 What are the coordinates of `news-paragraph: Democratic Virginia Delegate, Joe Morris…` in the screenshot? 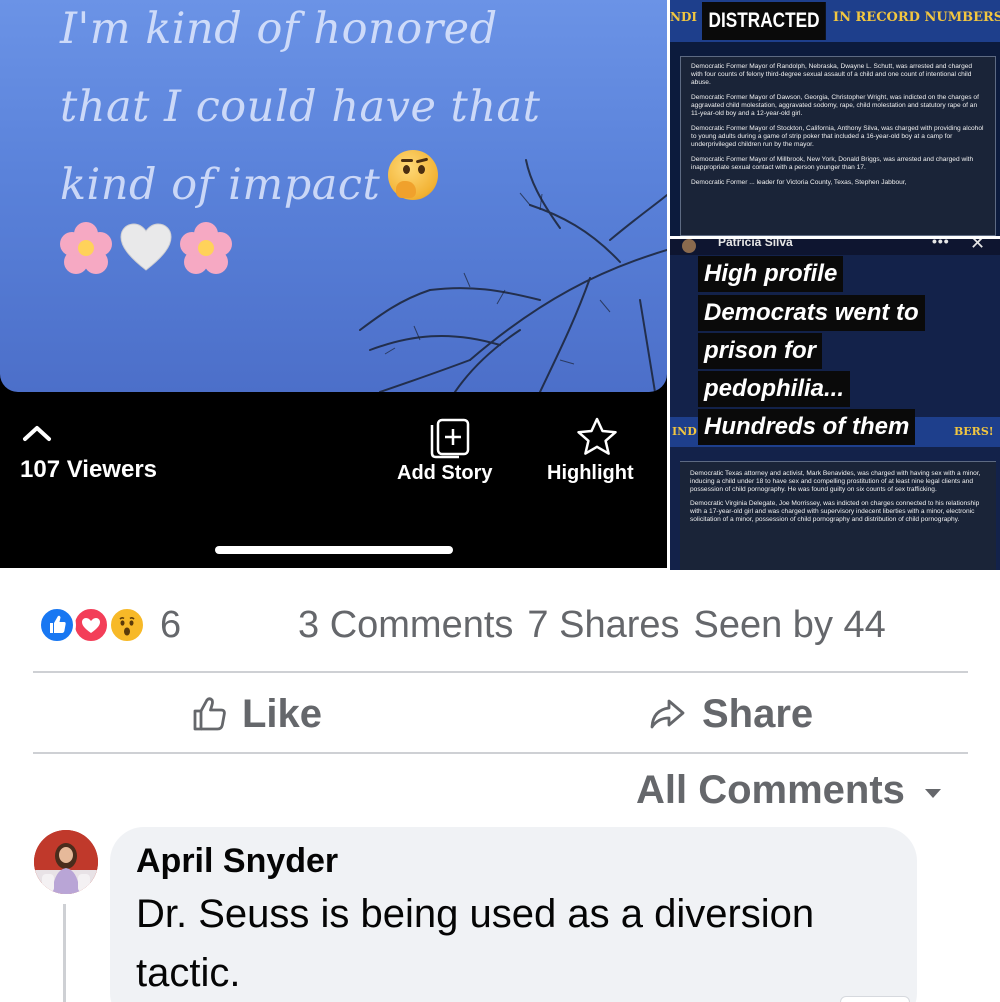 It's located at (835, 511).